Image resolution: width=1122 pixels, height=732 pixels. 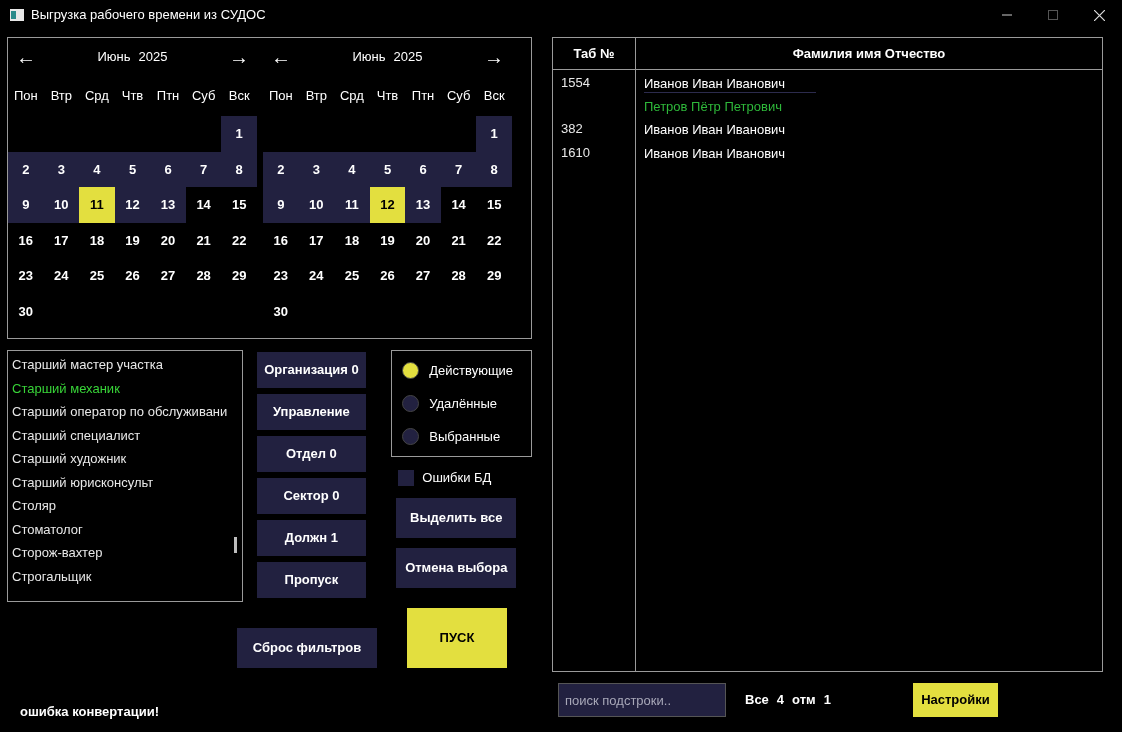 What do you see at coordinates (757, 700) in the screenshot?
I see `total-label: Все` at bounding box center [757, 700].